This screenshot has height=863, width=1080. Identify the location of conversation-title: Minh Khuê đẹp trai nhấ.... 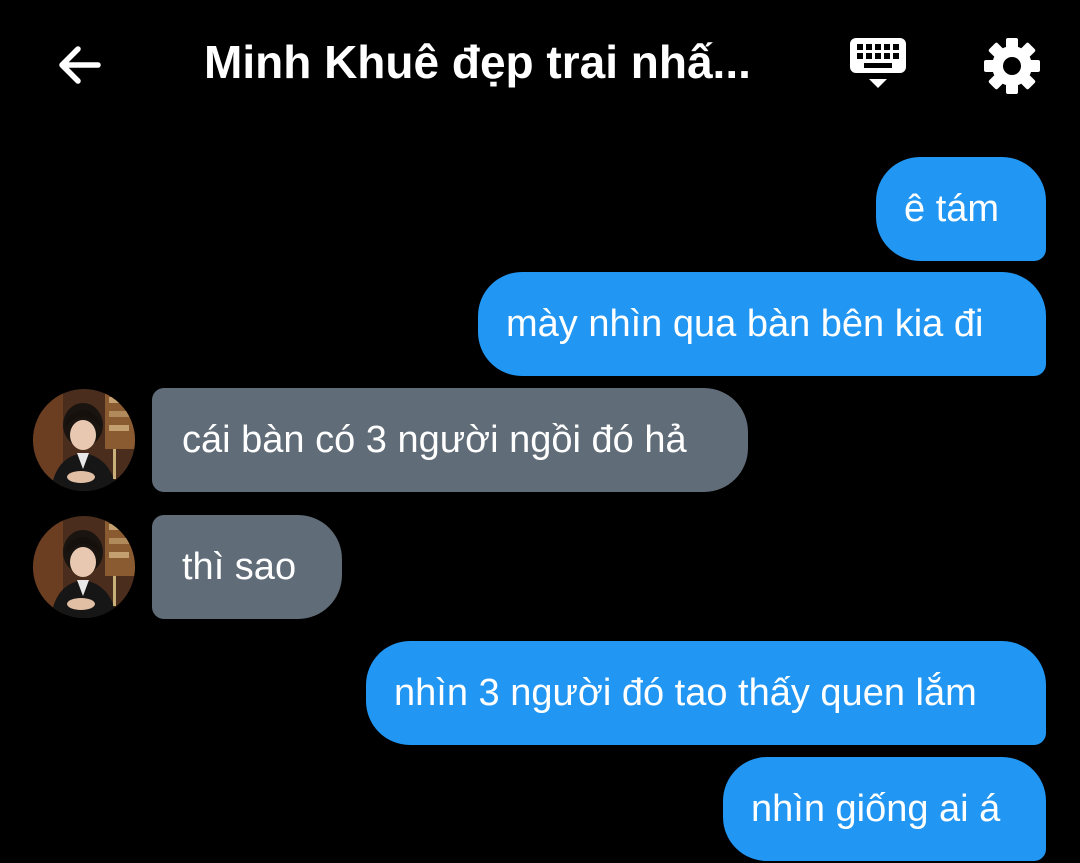
(477, 62).